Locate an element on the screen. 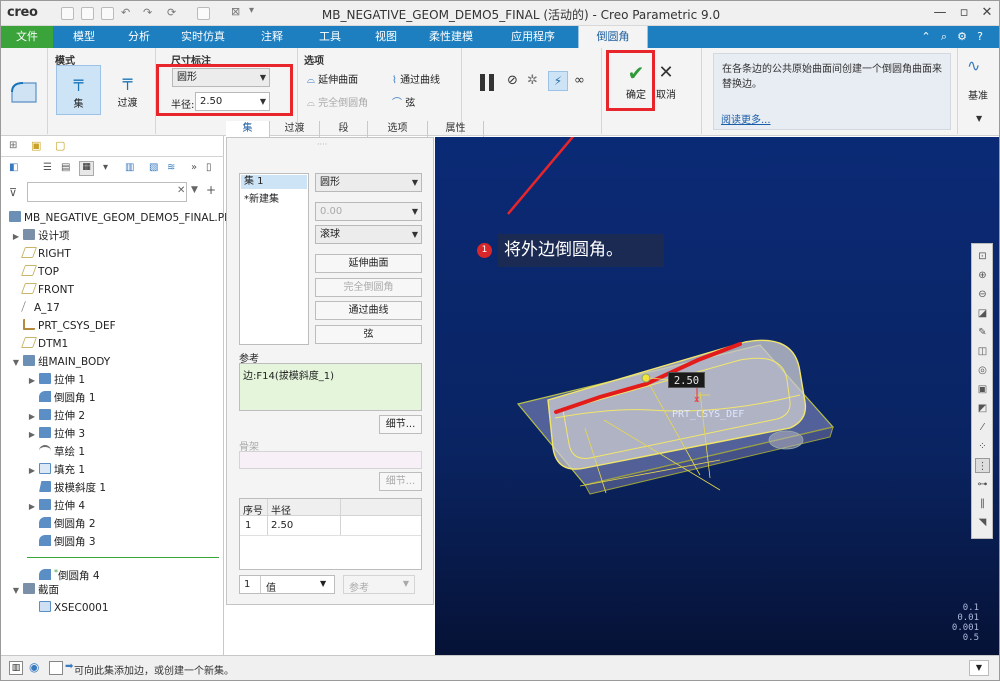 Image resolution: width=1000 pixels, height=681 pixels. tab-file: 文件 is located at coordinates (27, 37).